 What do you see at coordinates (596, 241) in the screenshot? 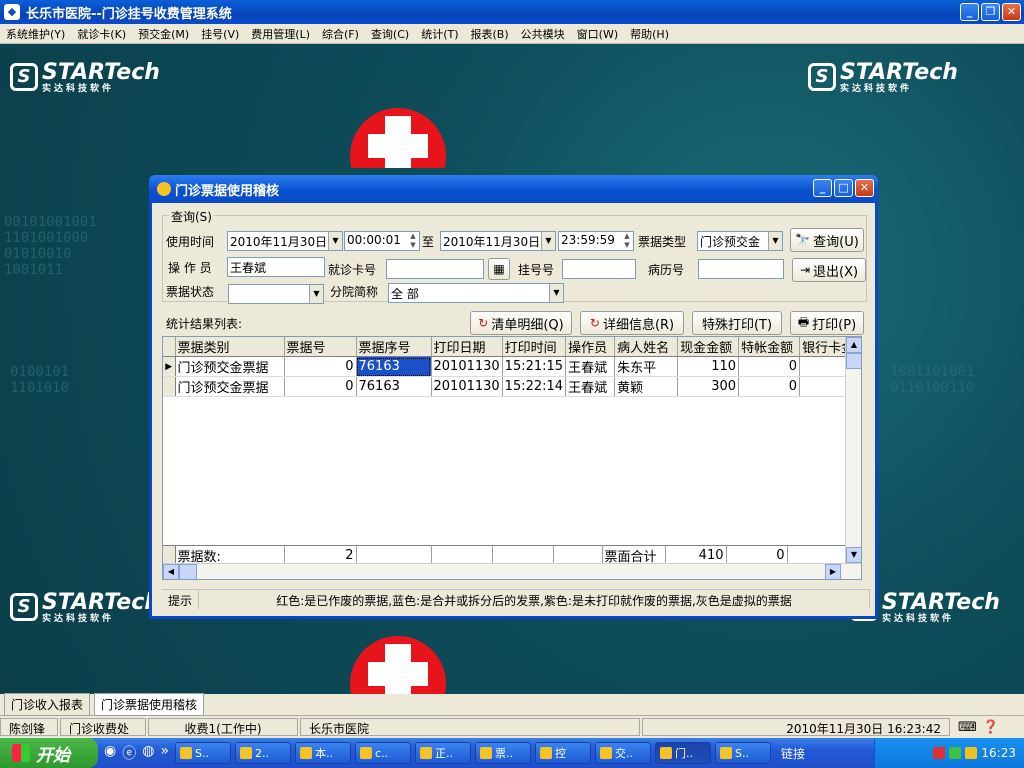
I see `end-time-spinner: 23:59:59 ▲ ▼` at bounding box center [596, 241].